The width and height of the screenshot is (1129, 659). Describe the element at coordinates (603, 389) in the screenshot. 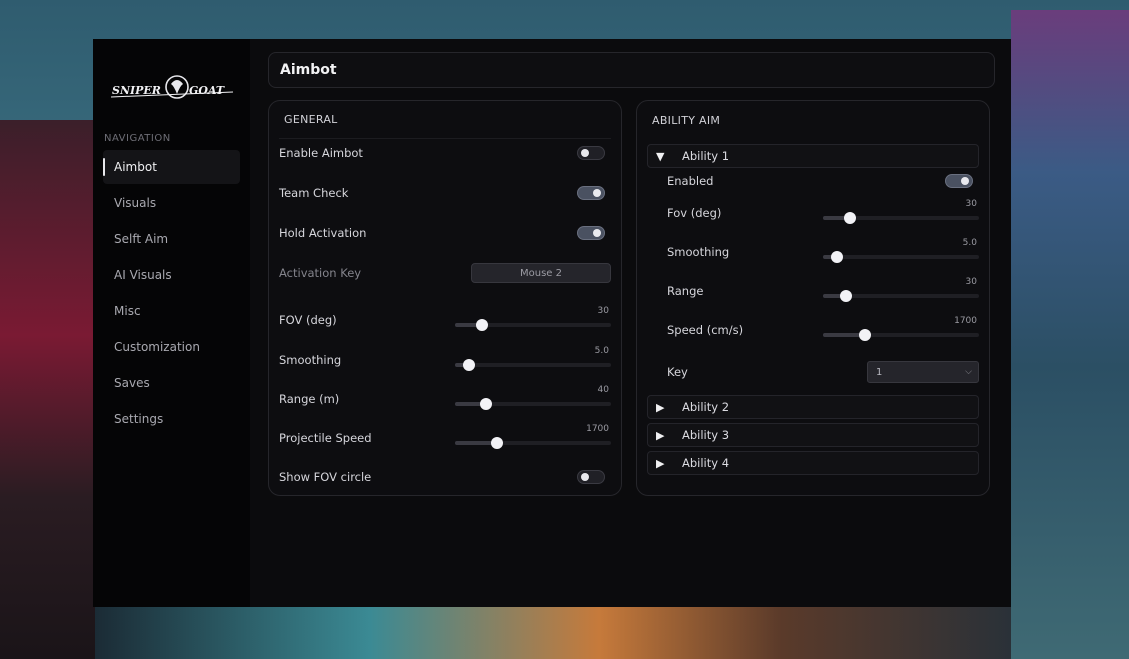

I see `slider-value: 40` at that location.